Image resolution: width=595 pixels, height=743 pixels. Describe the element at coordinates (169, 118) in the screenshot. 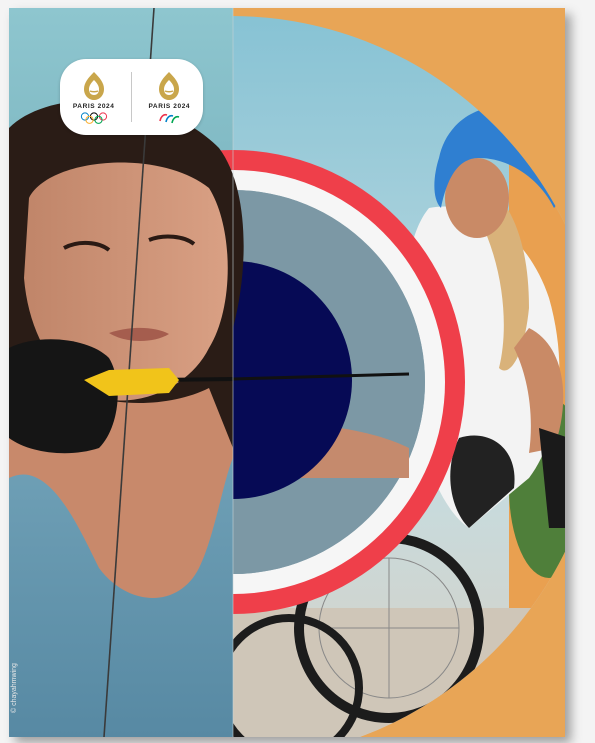

I see `agitos-icon` at that location.